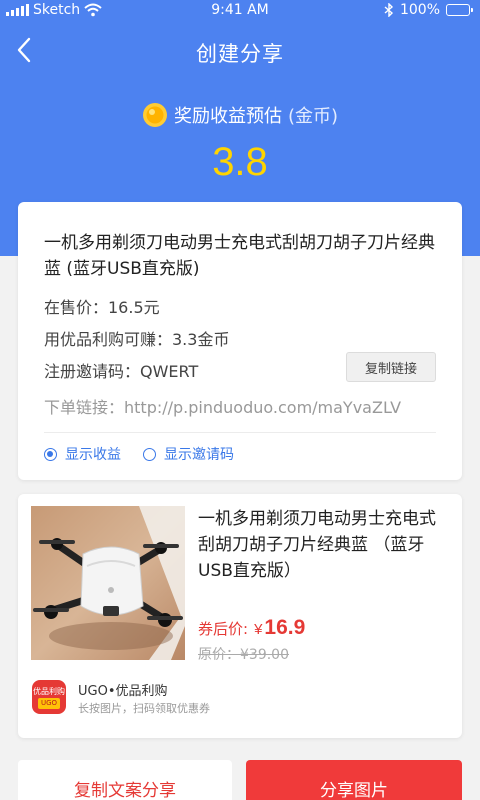 This screenshot has height=800, width=480. What do you see at coordinates (227, 116) in the screenshot?
I see `reward-label-text: 奖励收益预估` at bounding box center [227, 116].